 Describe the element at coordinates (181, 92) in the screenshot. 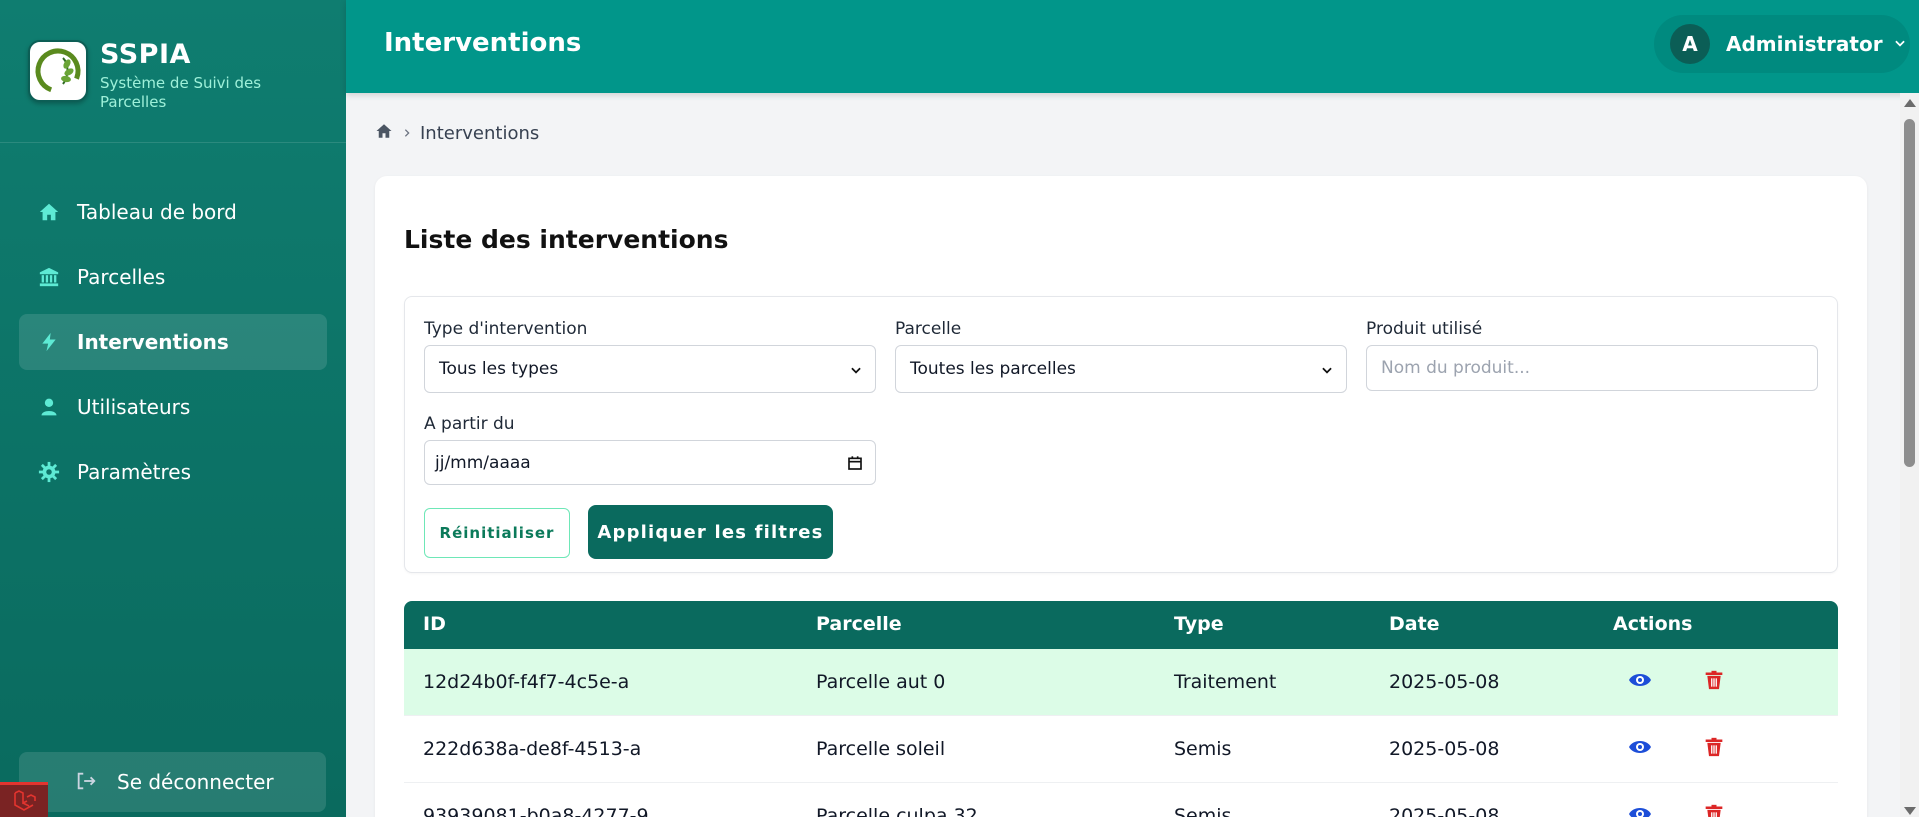

I see `app-subtitle: Système de Suivi des Parcelles` at that location.